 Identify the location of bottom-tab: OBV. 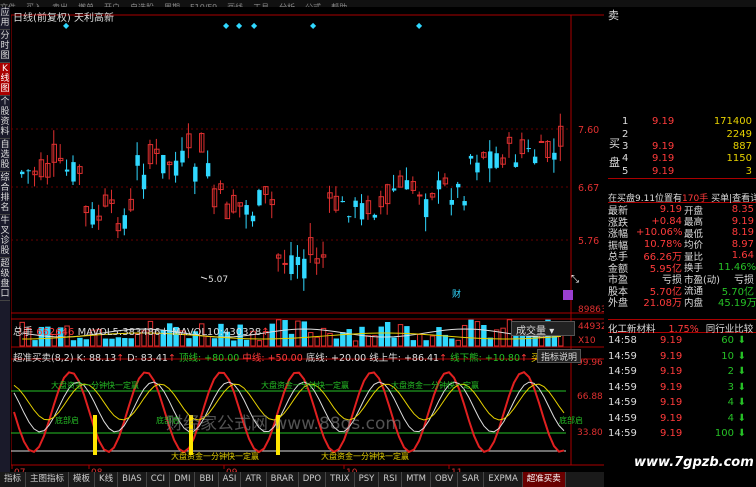
(445, 479).